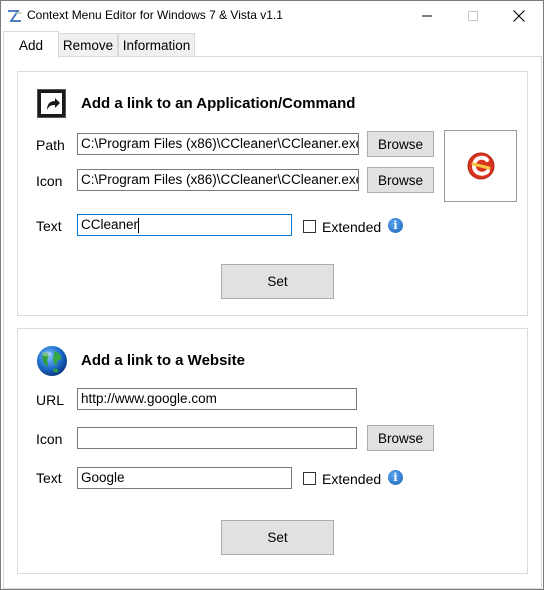 The width and height of the screenshot is (544, 590). I want to click on tab-add: Add, so click(31, 44).